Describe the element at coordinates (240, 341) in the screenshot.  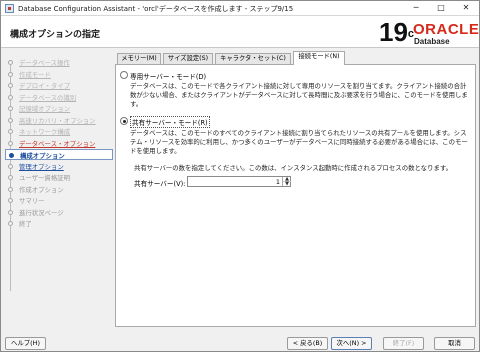
I see `footer: ヘルプ(H) < 戻る(B) 次へ(N) > 終了(F) 取消` at that location.